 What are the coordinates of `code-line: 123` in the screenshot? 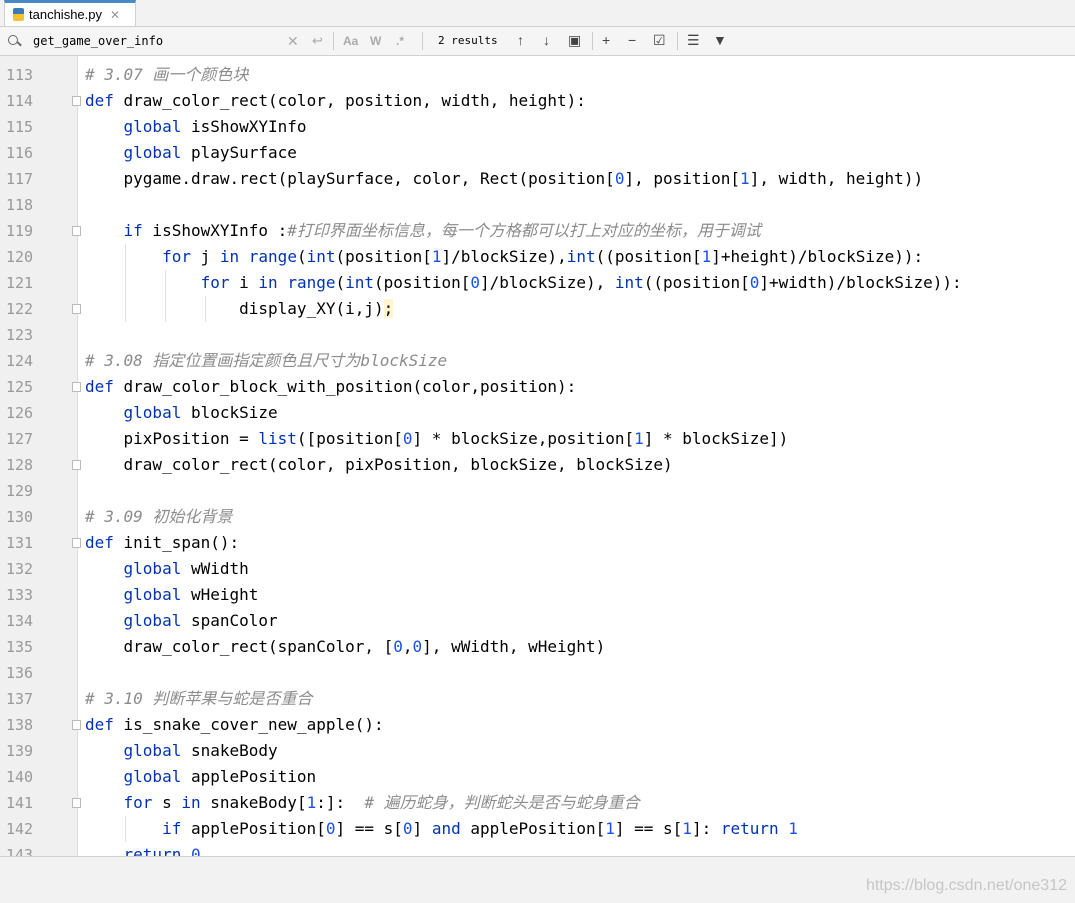 It's located at (537, 335).